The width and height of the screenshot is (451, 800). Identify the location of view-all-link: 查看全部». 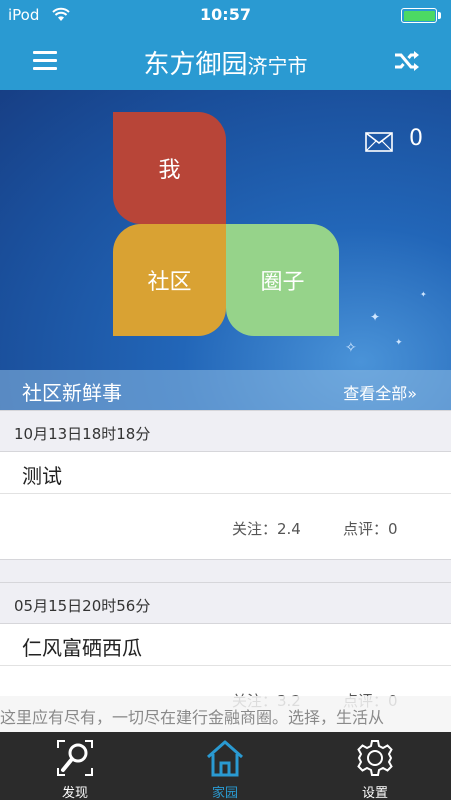
(380, 392).